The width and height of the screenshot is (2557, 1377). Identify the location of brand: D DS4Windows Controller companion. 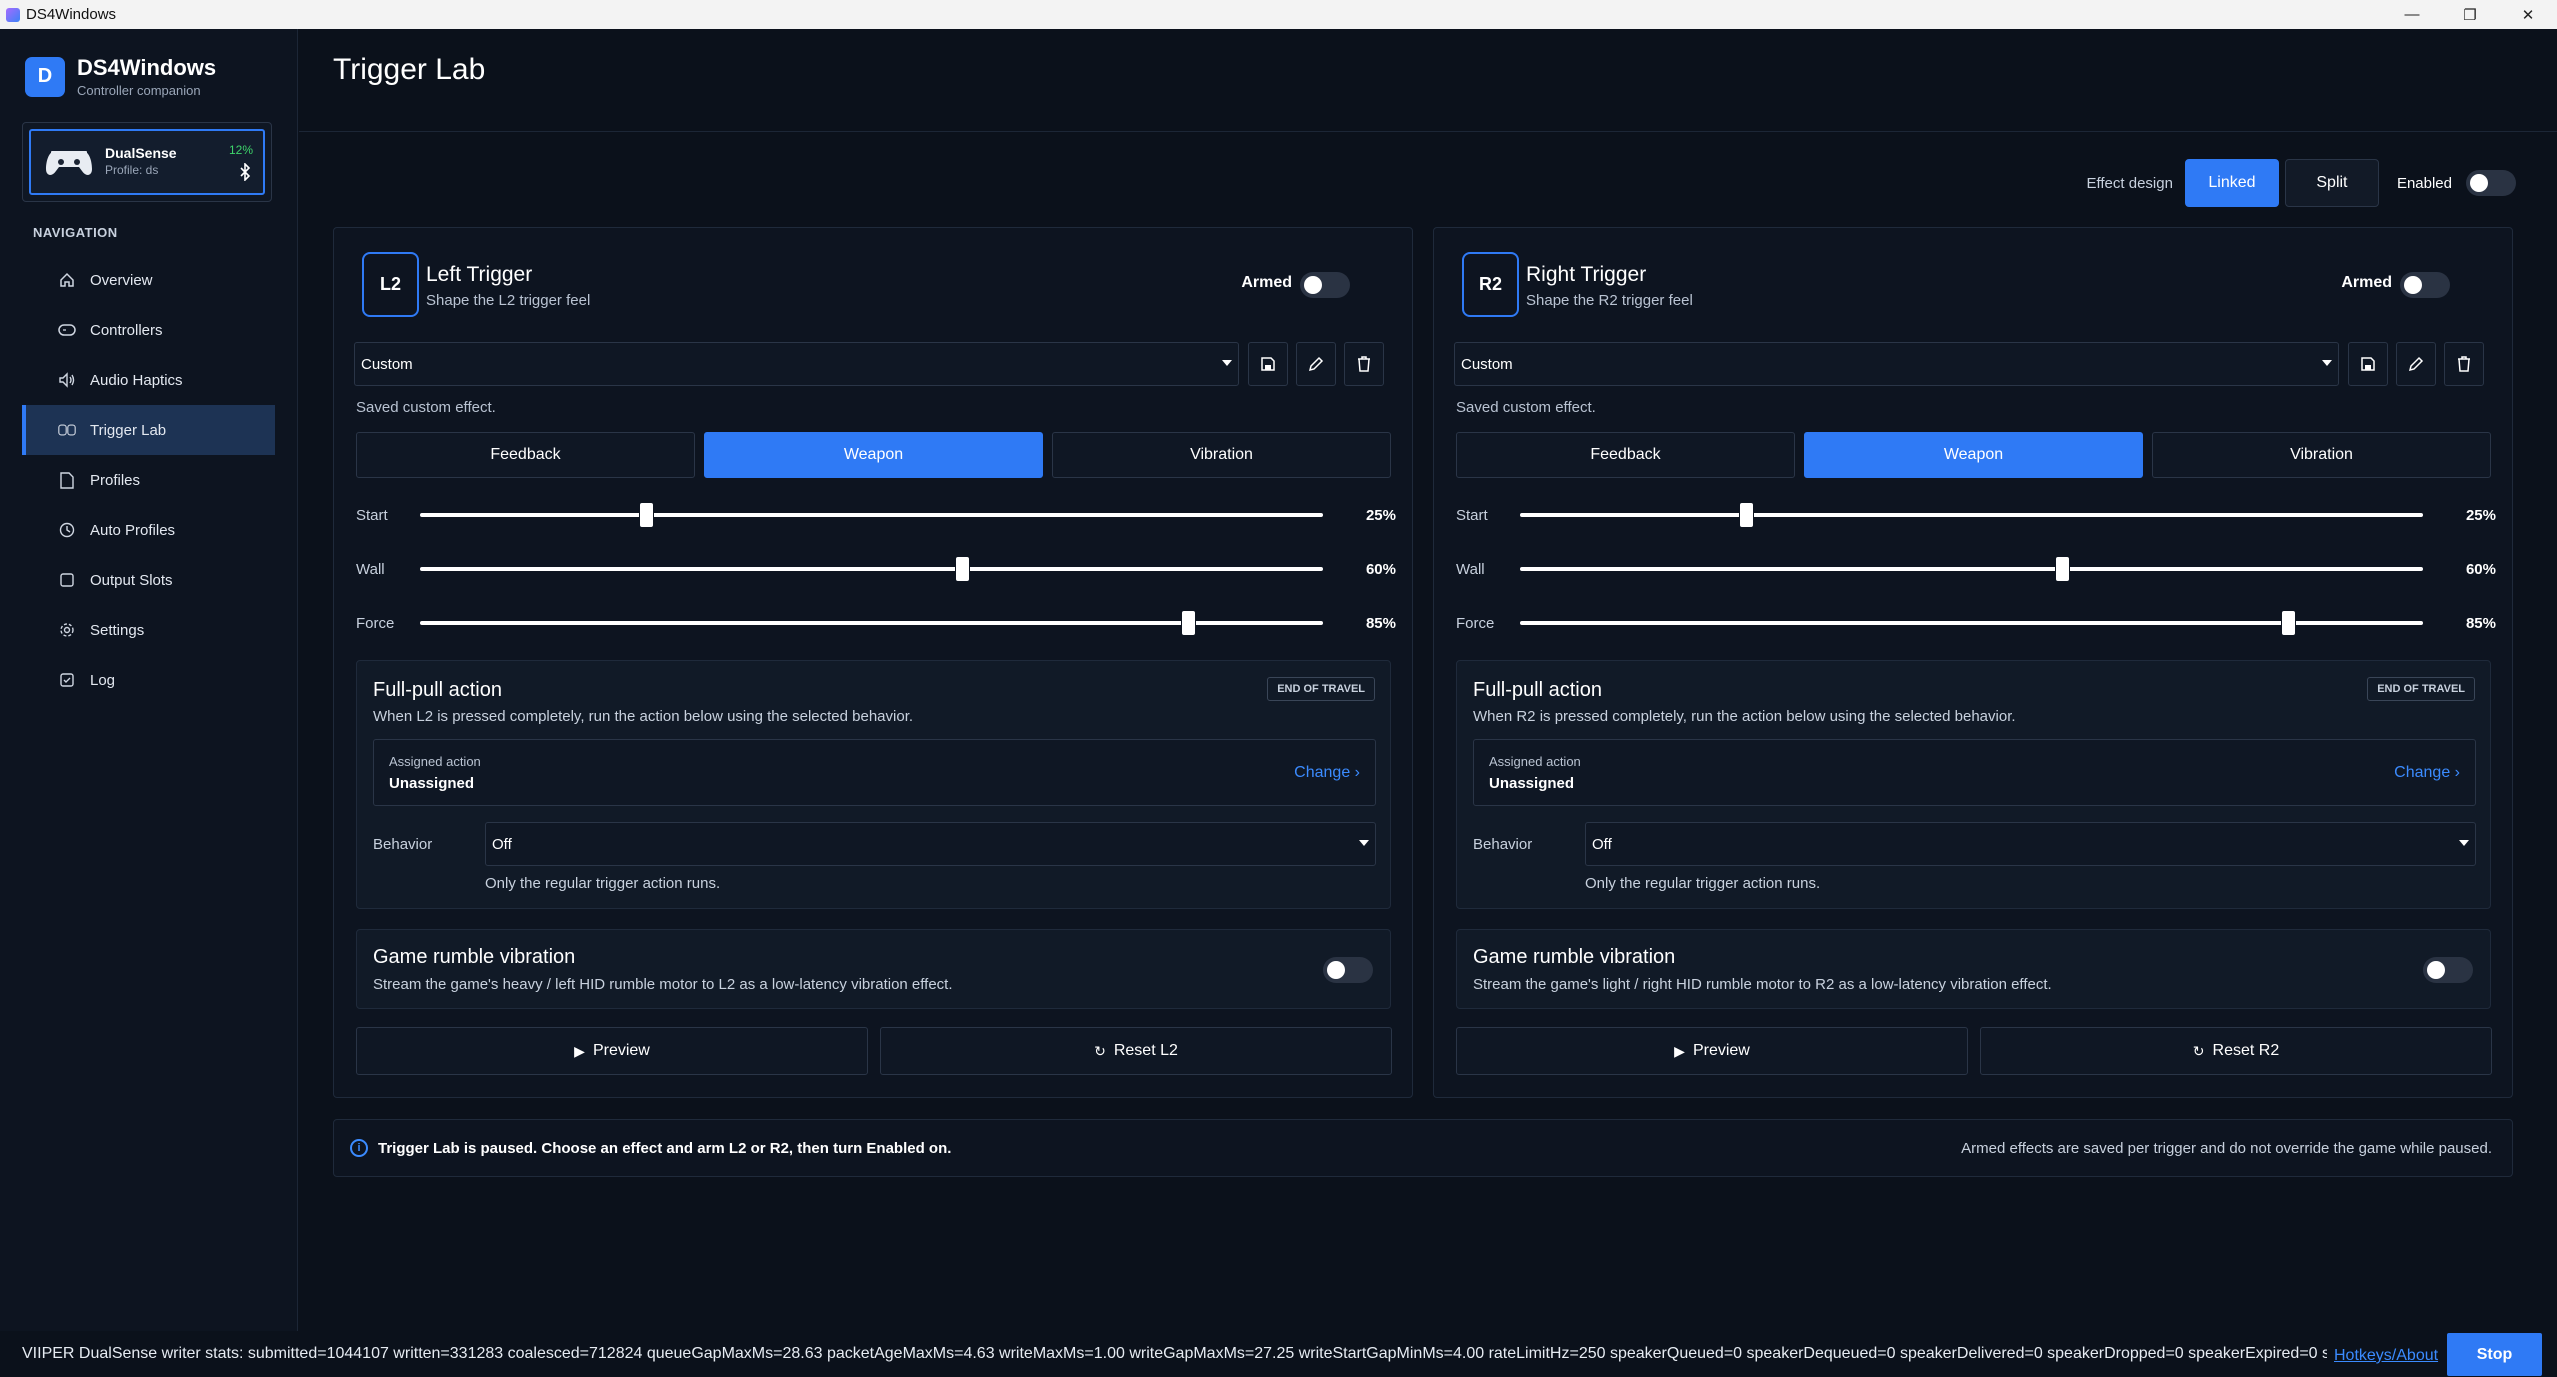
(120, 76).